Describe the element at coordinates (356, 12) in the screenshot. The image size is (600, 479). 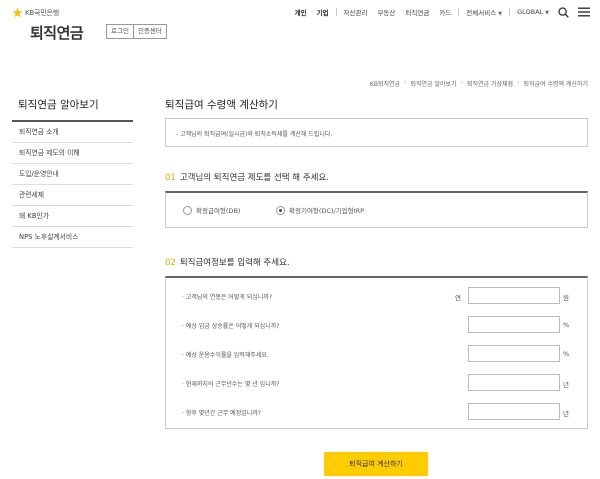
I see `nav-asset: 자산관리` at that location.